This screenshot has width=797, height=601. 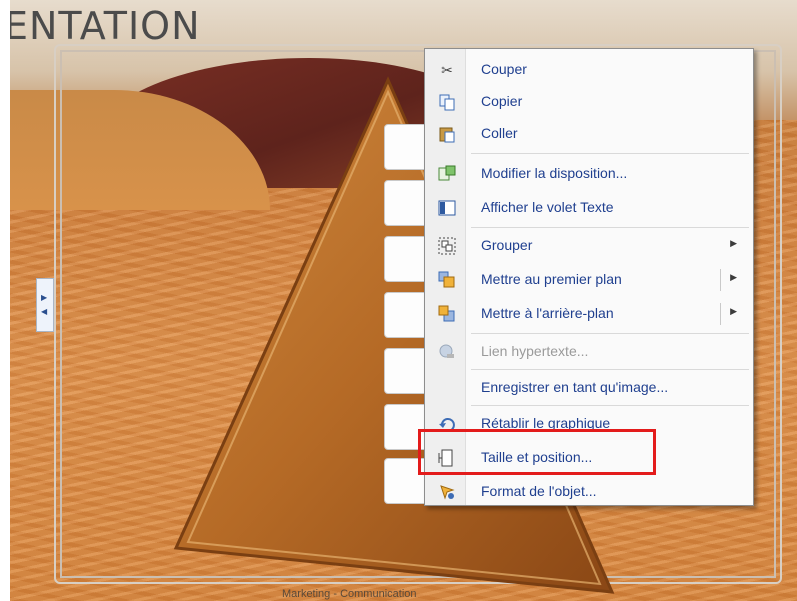 What do you see at coordinates (349, 594) in the screenshot?
I see `slide-footer: Marketing - Communication` at bounding box center [349, 594].